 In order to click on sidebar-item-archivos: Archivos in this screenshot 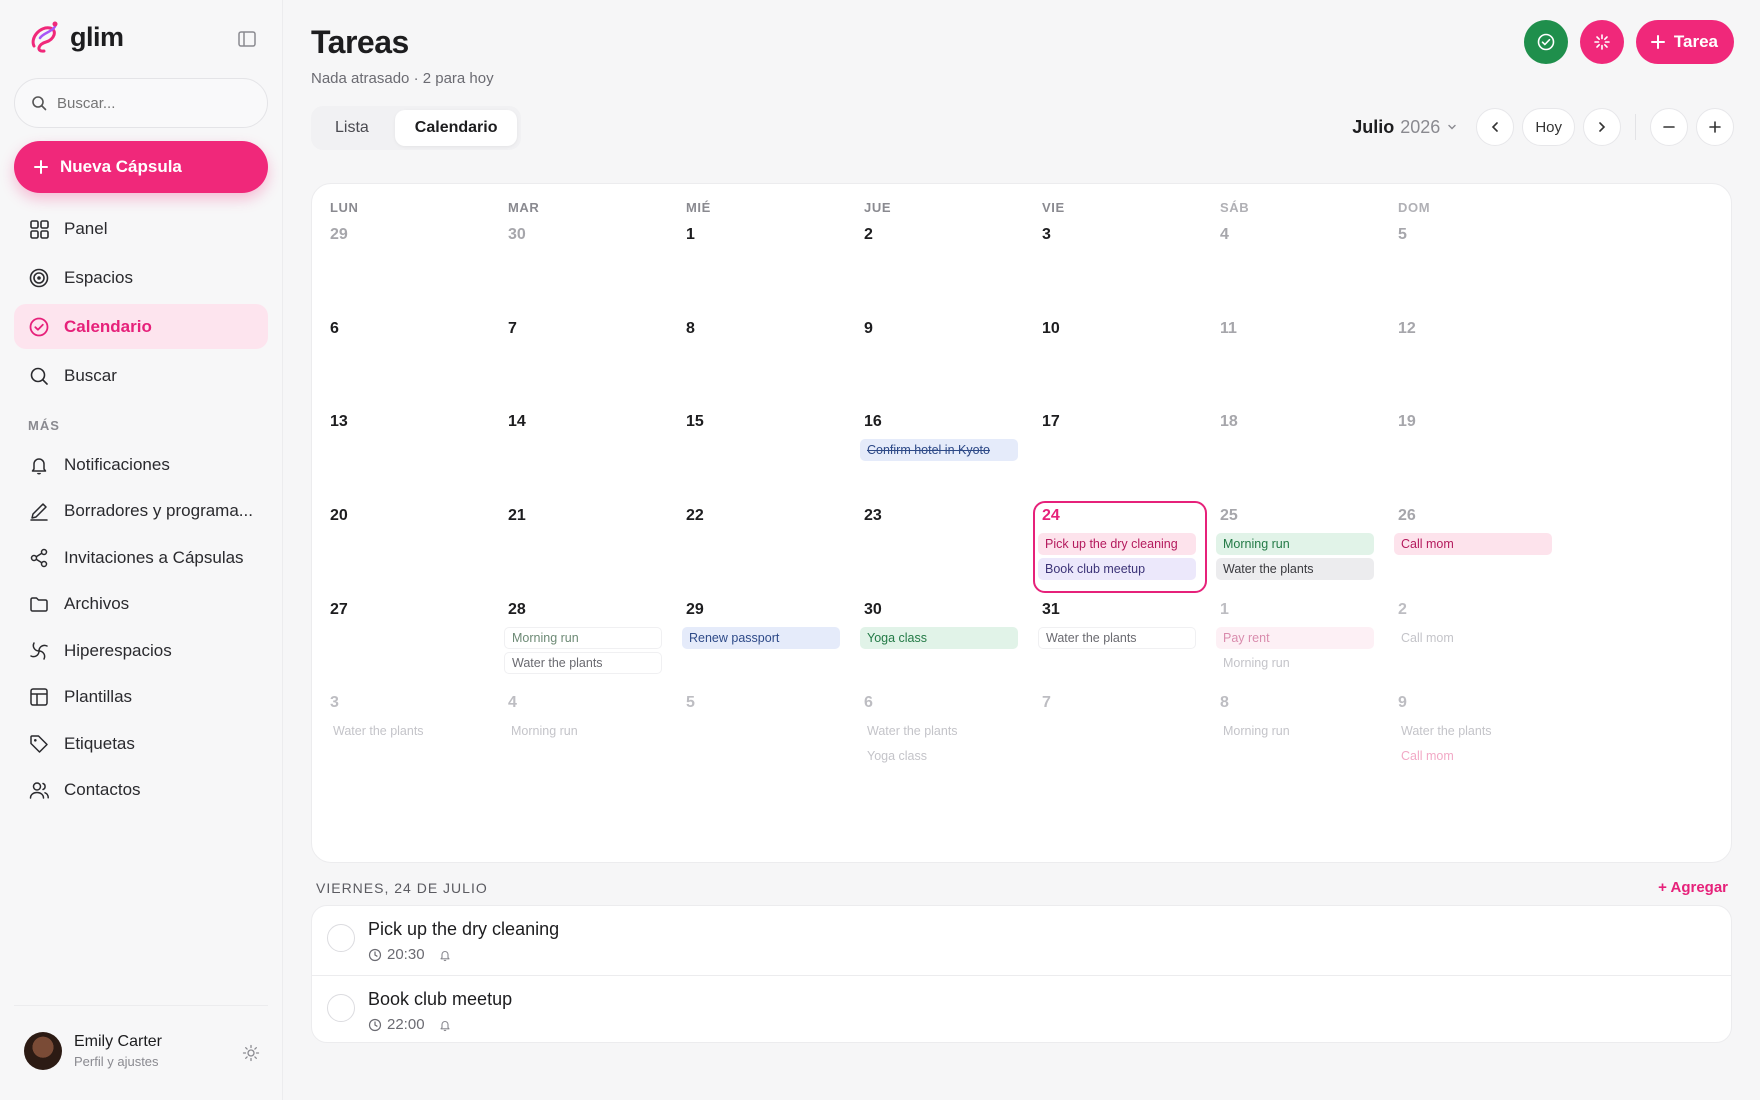, I will do `click(141, 604)`.